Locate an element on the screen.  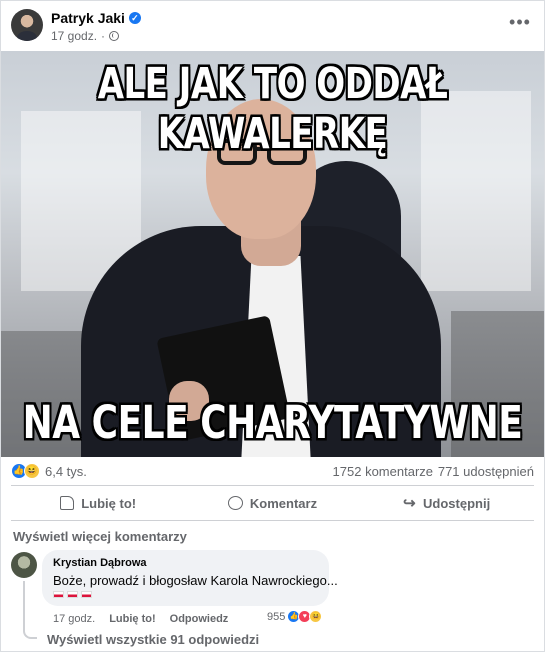
comment-button: Komentarz is located at coordinates (272, 503).